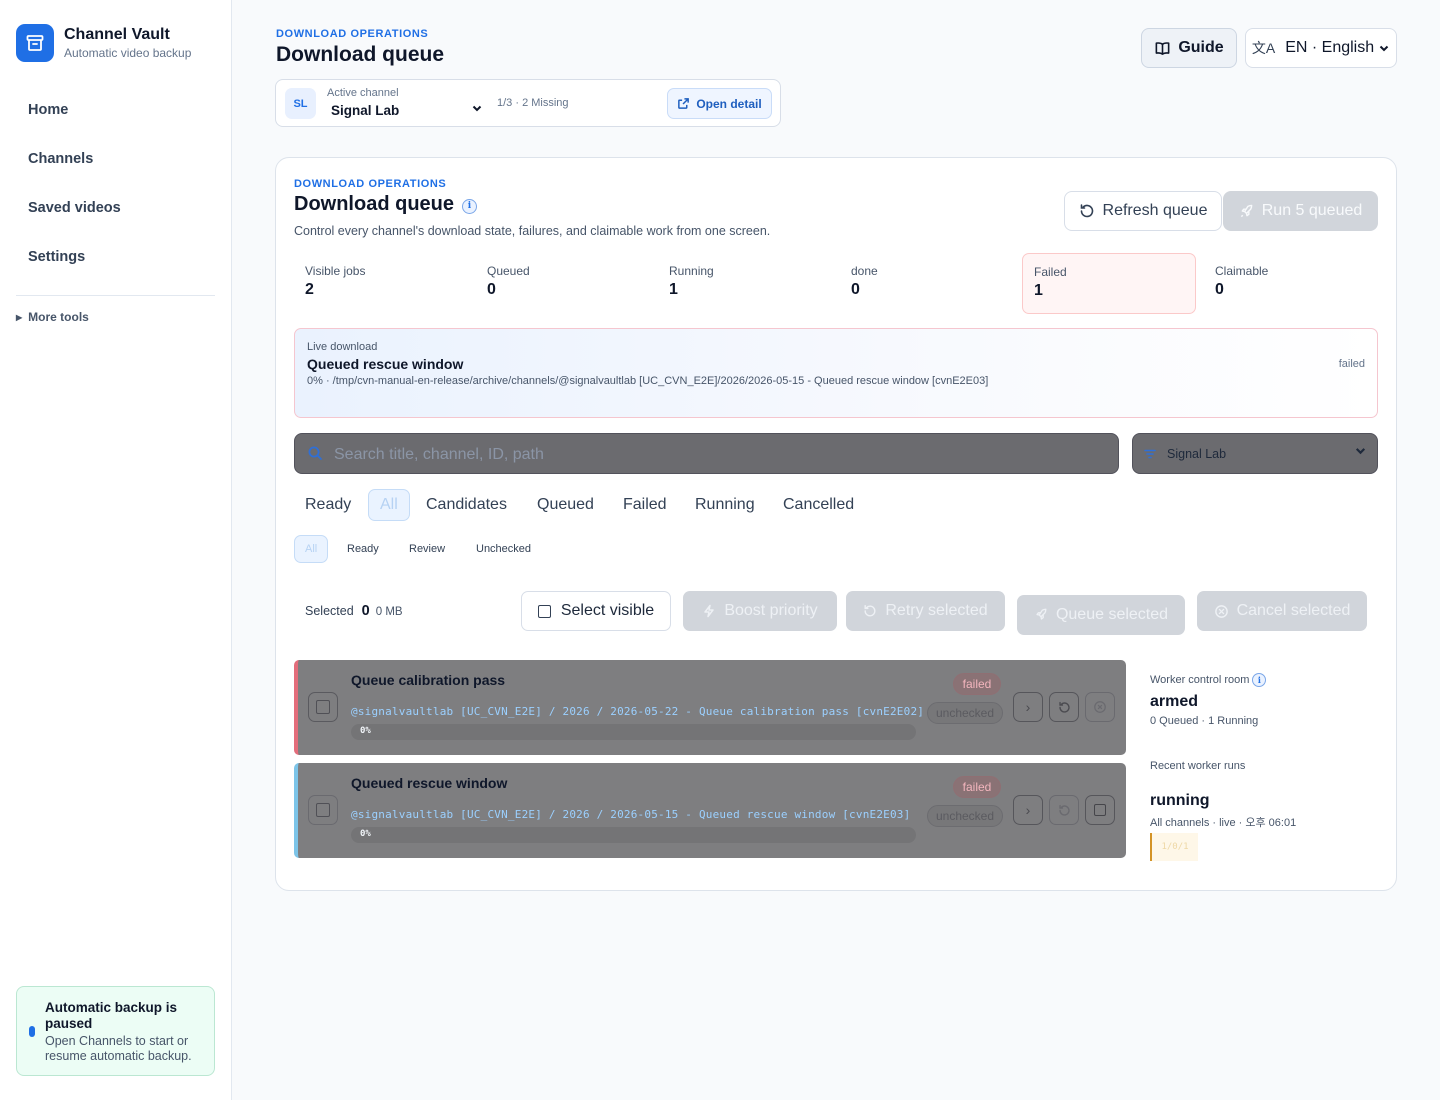 This screenshot has width=1440, height=1100. I want to click on card-title: Download queue i, so click(385, 204).